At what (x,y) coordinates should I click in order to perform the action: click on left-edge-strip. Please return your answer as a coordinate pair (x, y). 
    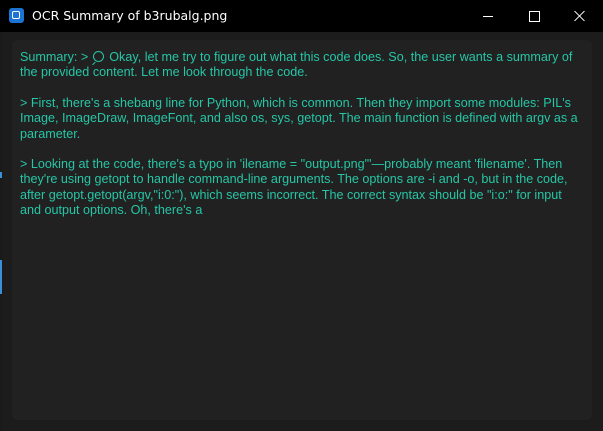
    Looking at the image, I should click on (1, 231).